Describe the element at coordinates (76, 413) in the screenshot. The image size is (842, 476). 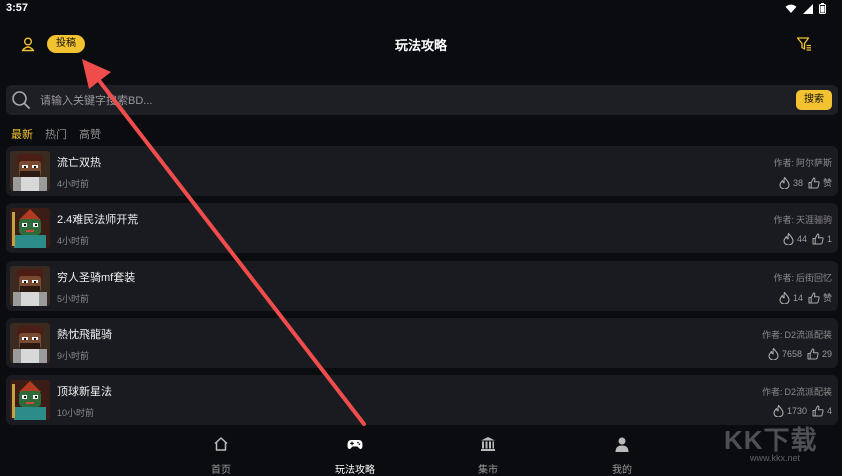
I see `post-time: 10小时前` at that location.